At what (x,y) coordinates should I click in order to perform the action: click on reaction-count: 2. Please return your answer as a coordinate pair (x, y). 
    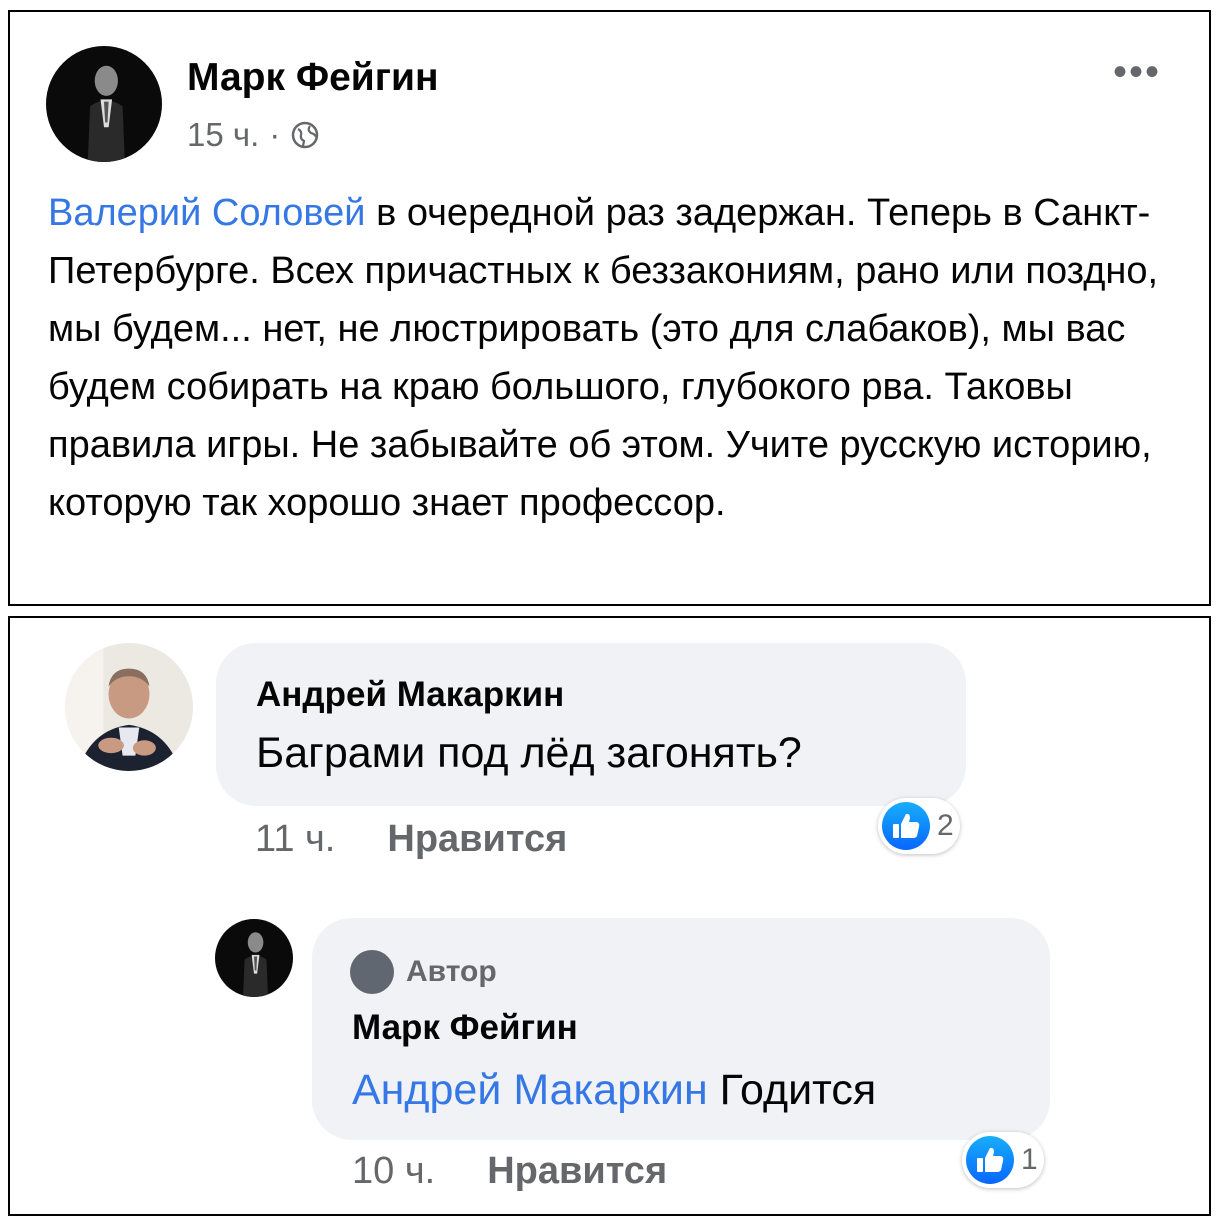
    Looking at the image, I should click on (945, 825).